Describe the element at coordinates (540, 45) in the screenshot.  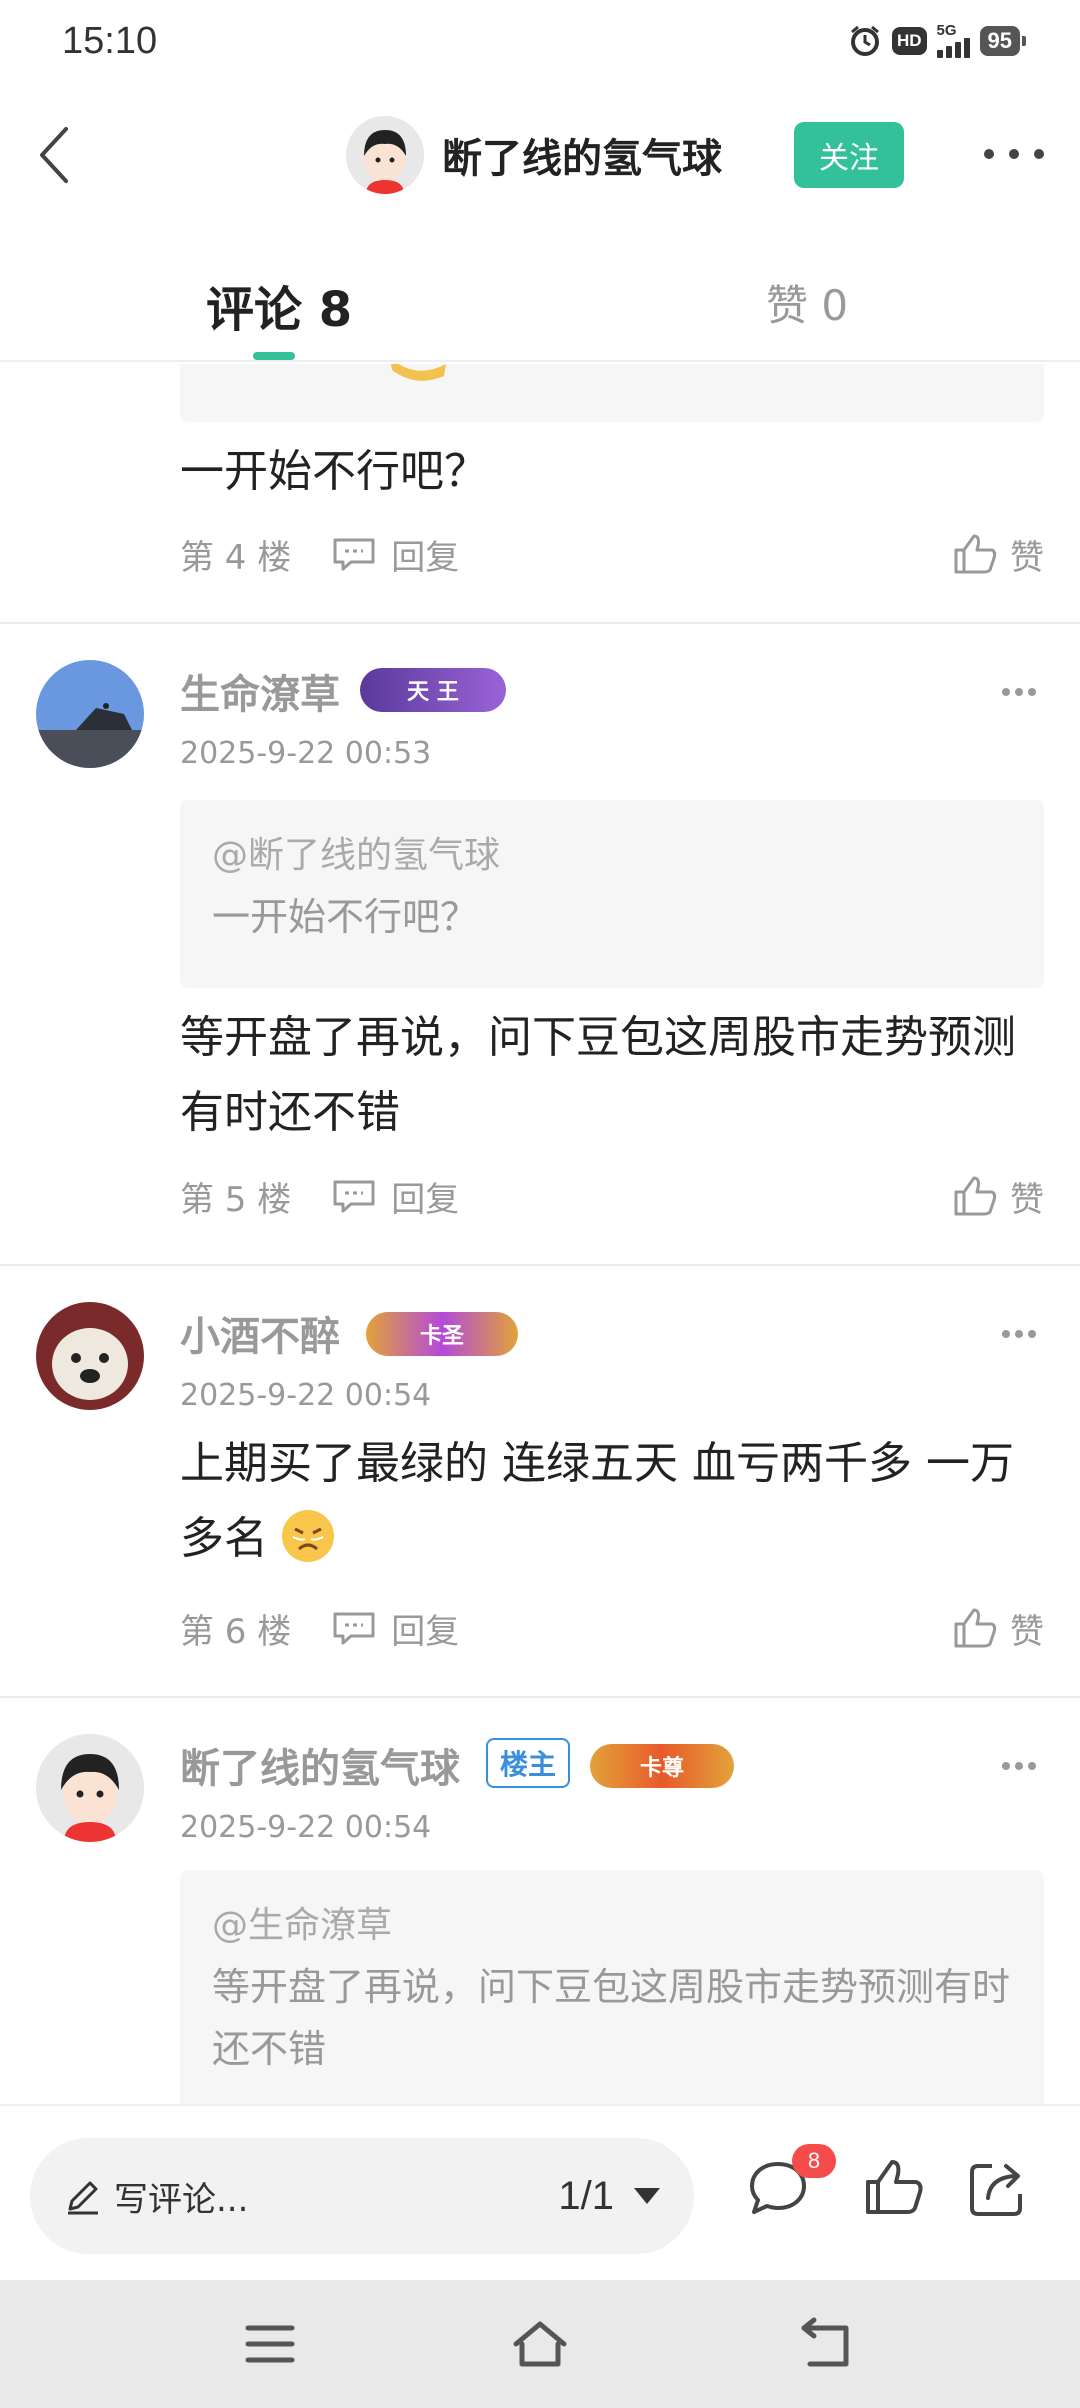
I see `status-bar: 15:10 HD 5G 95` at that location.